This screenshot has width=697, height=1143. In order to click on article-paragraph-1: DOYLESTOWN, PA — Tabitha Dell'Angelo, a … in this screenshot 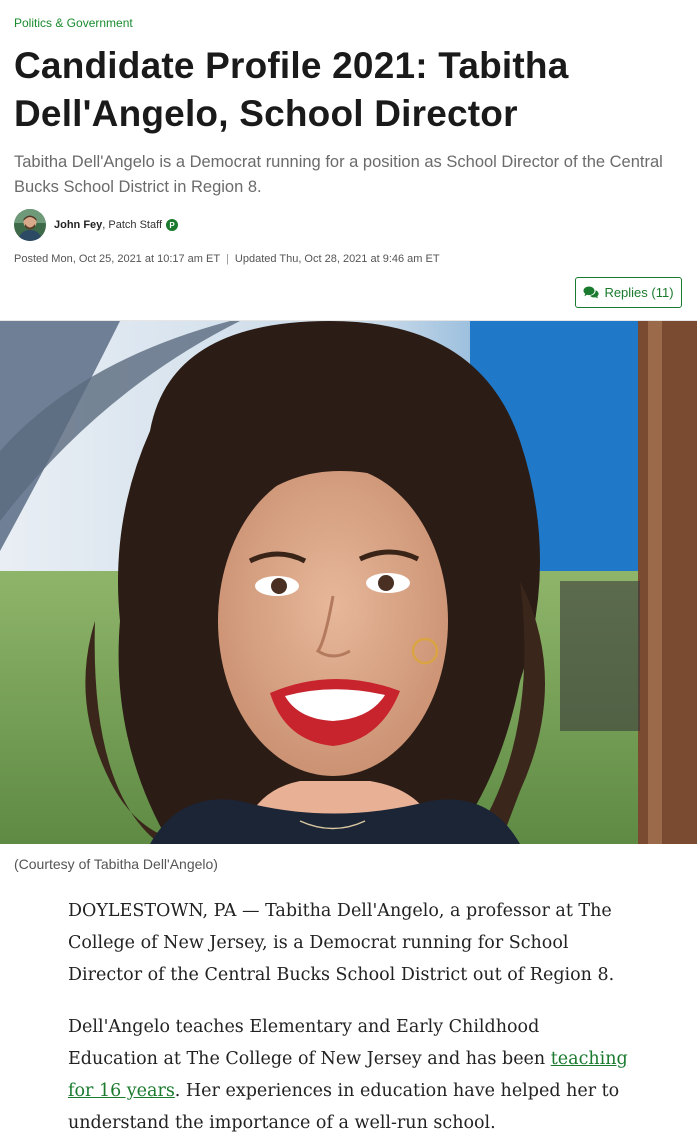, I will do `click(341, 943)`.